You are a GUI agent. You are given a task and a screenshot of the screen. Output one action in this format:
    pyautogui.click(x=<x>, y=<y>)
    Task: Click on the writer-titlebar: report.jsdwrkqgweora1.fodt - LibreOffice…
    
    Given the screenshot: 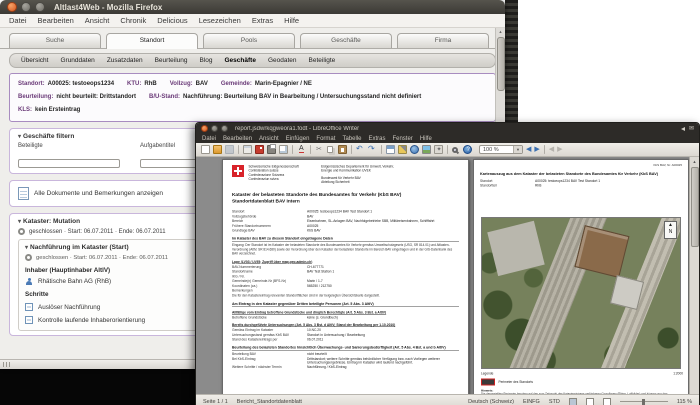 What is the action you would take?
    pyautogui.click(x=447, y=128)
    